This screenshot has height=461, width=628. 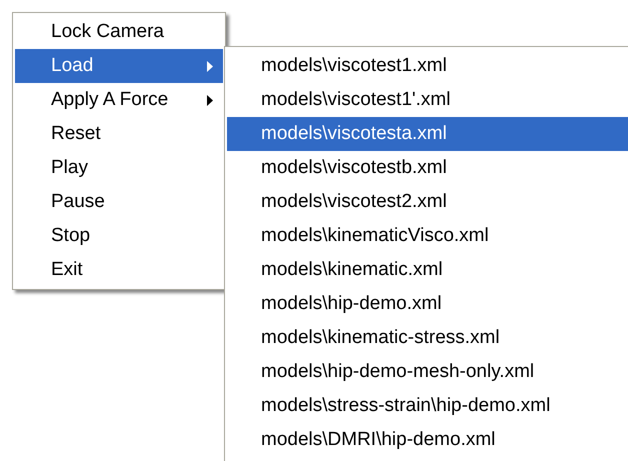 I want to click on menu-item: models\viscotesta.xml, so click(x=427, y=134).